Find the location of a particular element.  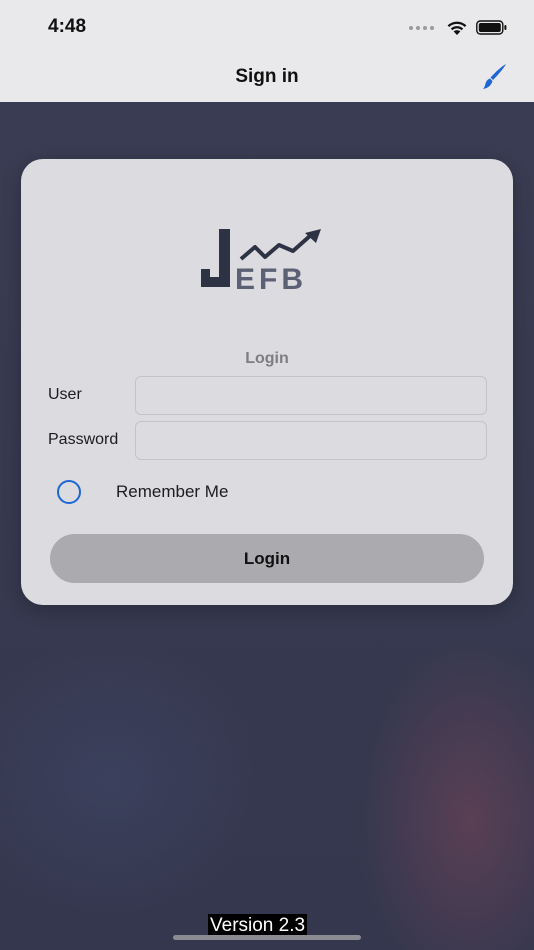

user-input is located at coordinates (311, 395).